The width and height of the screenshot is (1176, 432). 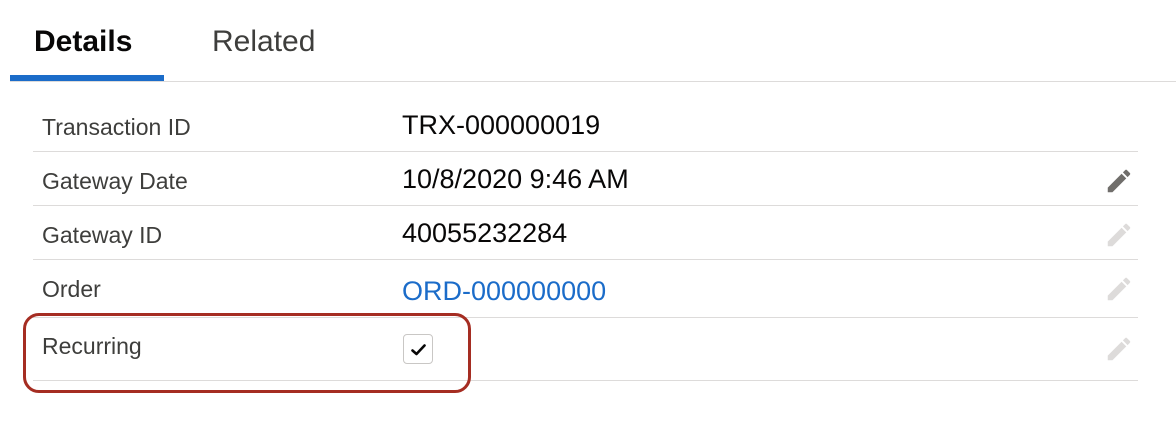 I want to click on field-label-recurring: Recurring, so click(x=92, y=346).